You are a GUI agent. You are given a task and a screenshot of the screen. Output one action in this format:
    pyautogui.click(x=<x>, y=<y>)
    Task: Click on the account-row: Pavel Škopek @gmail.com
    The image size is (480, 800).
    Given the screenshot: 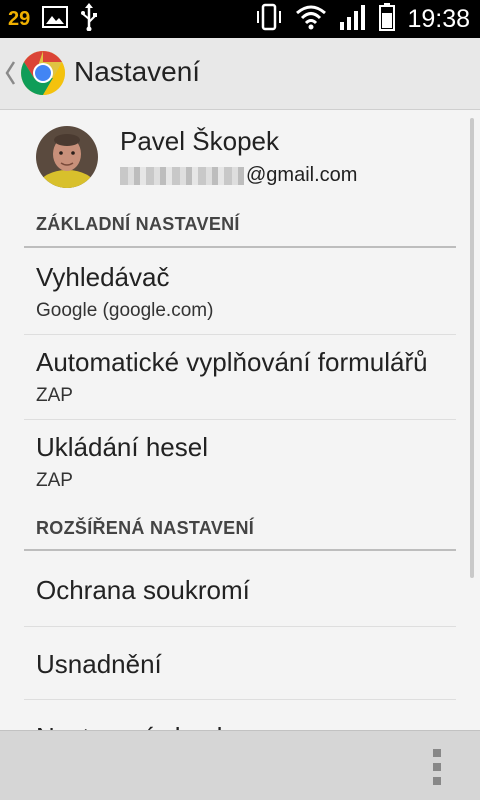 What is the action you would take?
    pyautogui.click(x=240, y=160)
    